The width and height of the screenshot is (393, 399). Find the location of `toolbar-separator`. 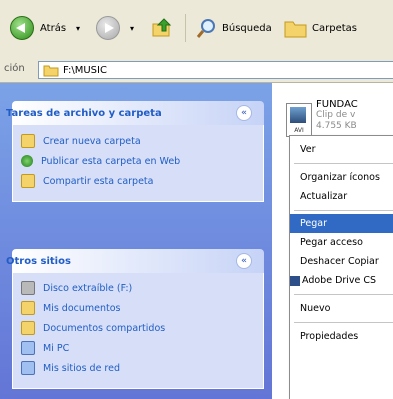

toolbar-separator is located at coordinates (185, 28).